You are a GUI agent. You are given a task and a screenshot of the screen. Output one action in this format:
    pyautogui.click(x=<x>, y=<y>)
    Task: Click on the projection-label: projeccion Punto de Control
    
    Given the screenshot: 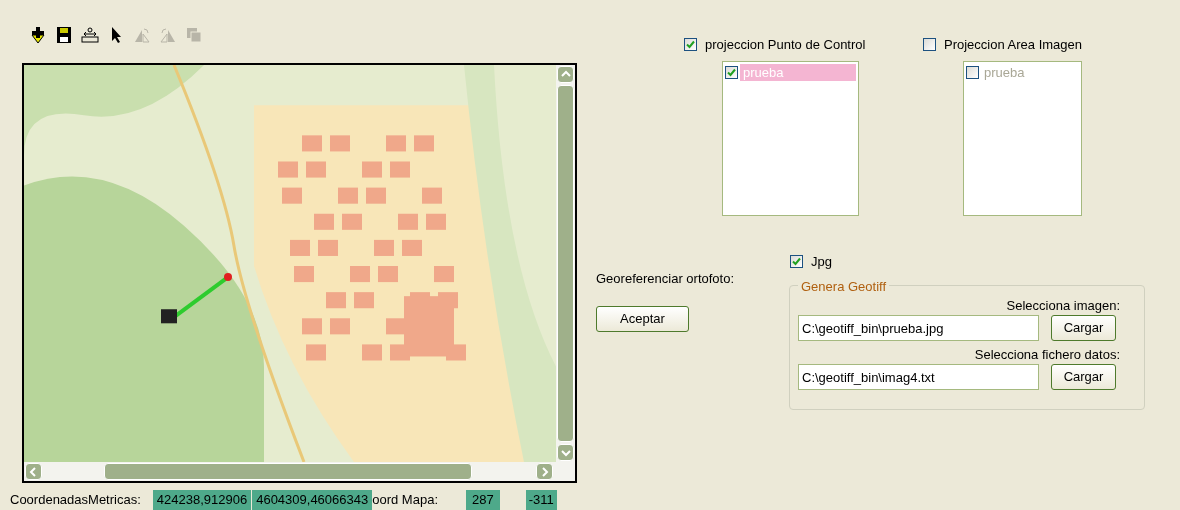 What is the action you would take?
    pyautogui.click(x=785, y=45)
    